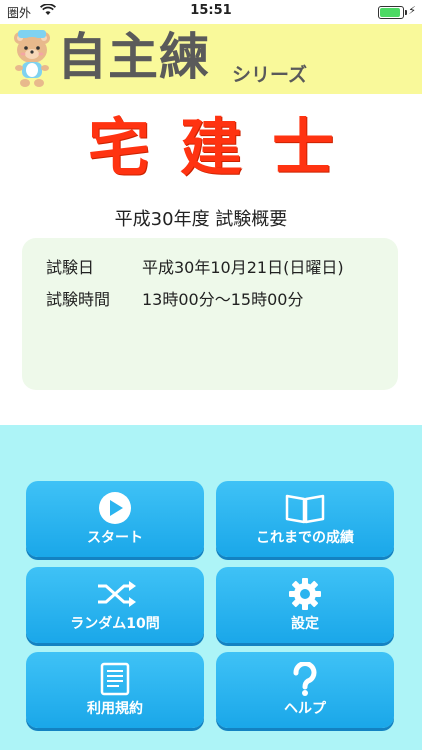 Image resolution: width=422 pixels, height=750 pixels. I want to click on exam-date-row: 試験日 平成30年10月21日(日曜日), so click(195, 266).